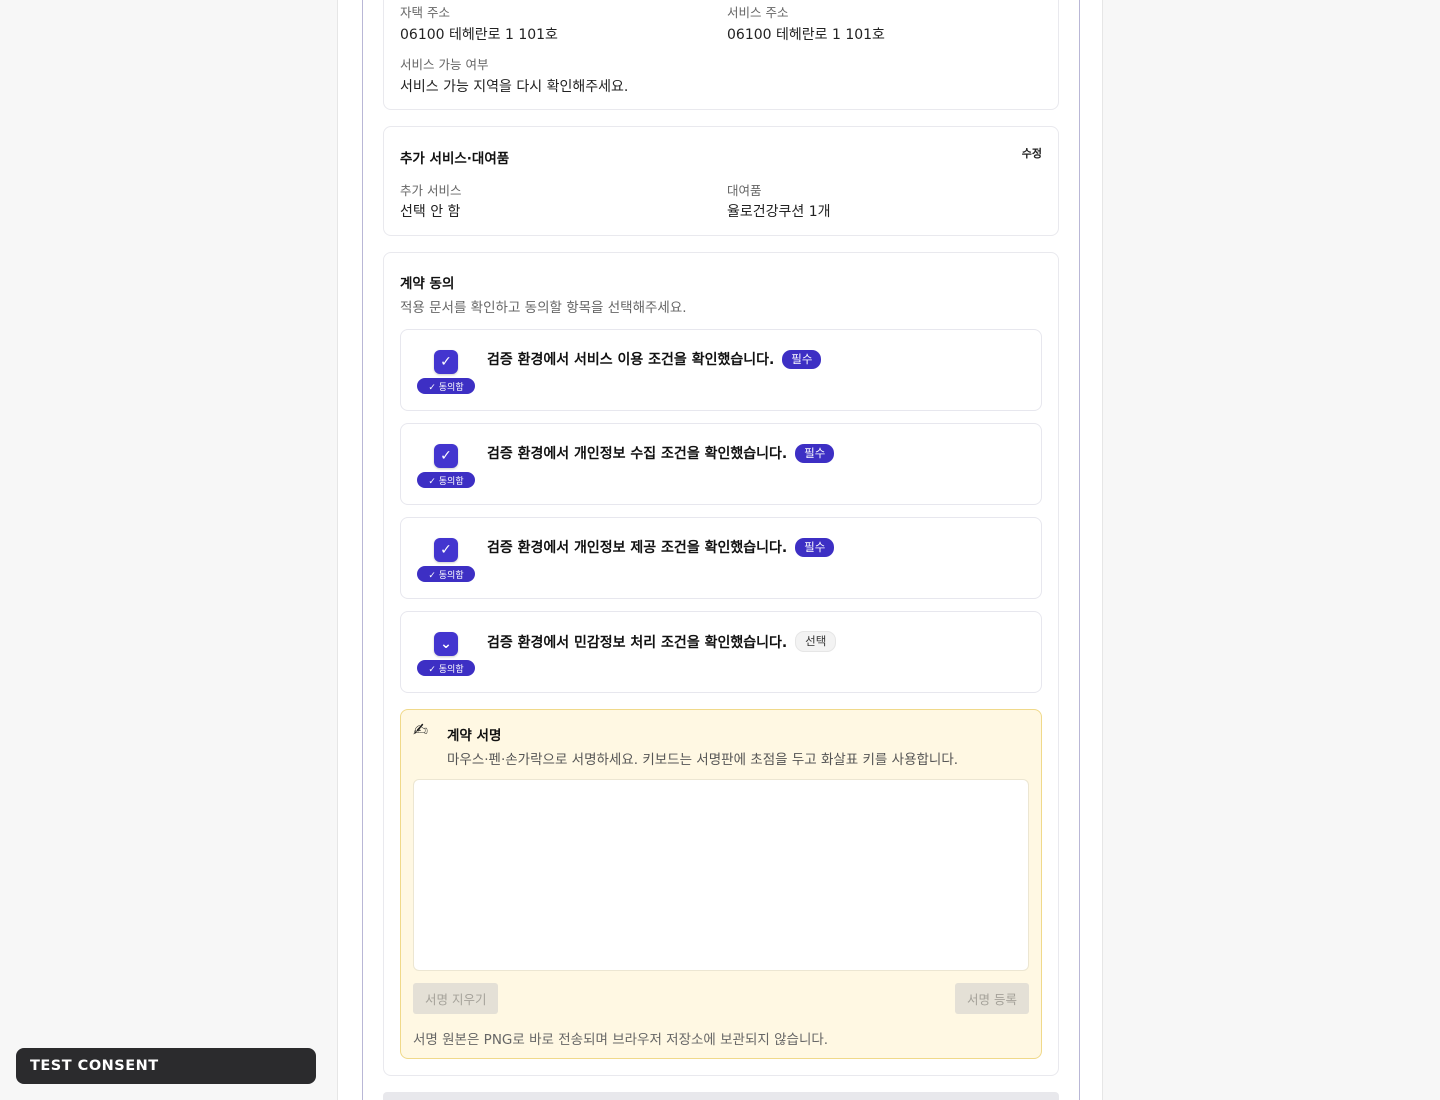 The width and height of the screenshot is (1440, 1100). What do you see at coordinates (543, 308) in the screenshot?
I see `consent-subtitle: 적용 문서를 확인하고 동의할 항목을 선택해주세요.` at bounding box center [543, 308].